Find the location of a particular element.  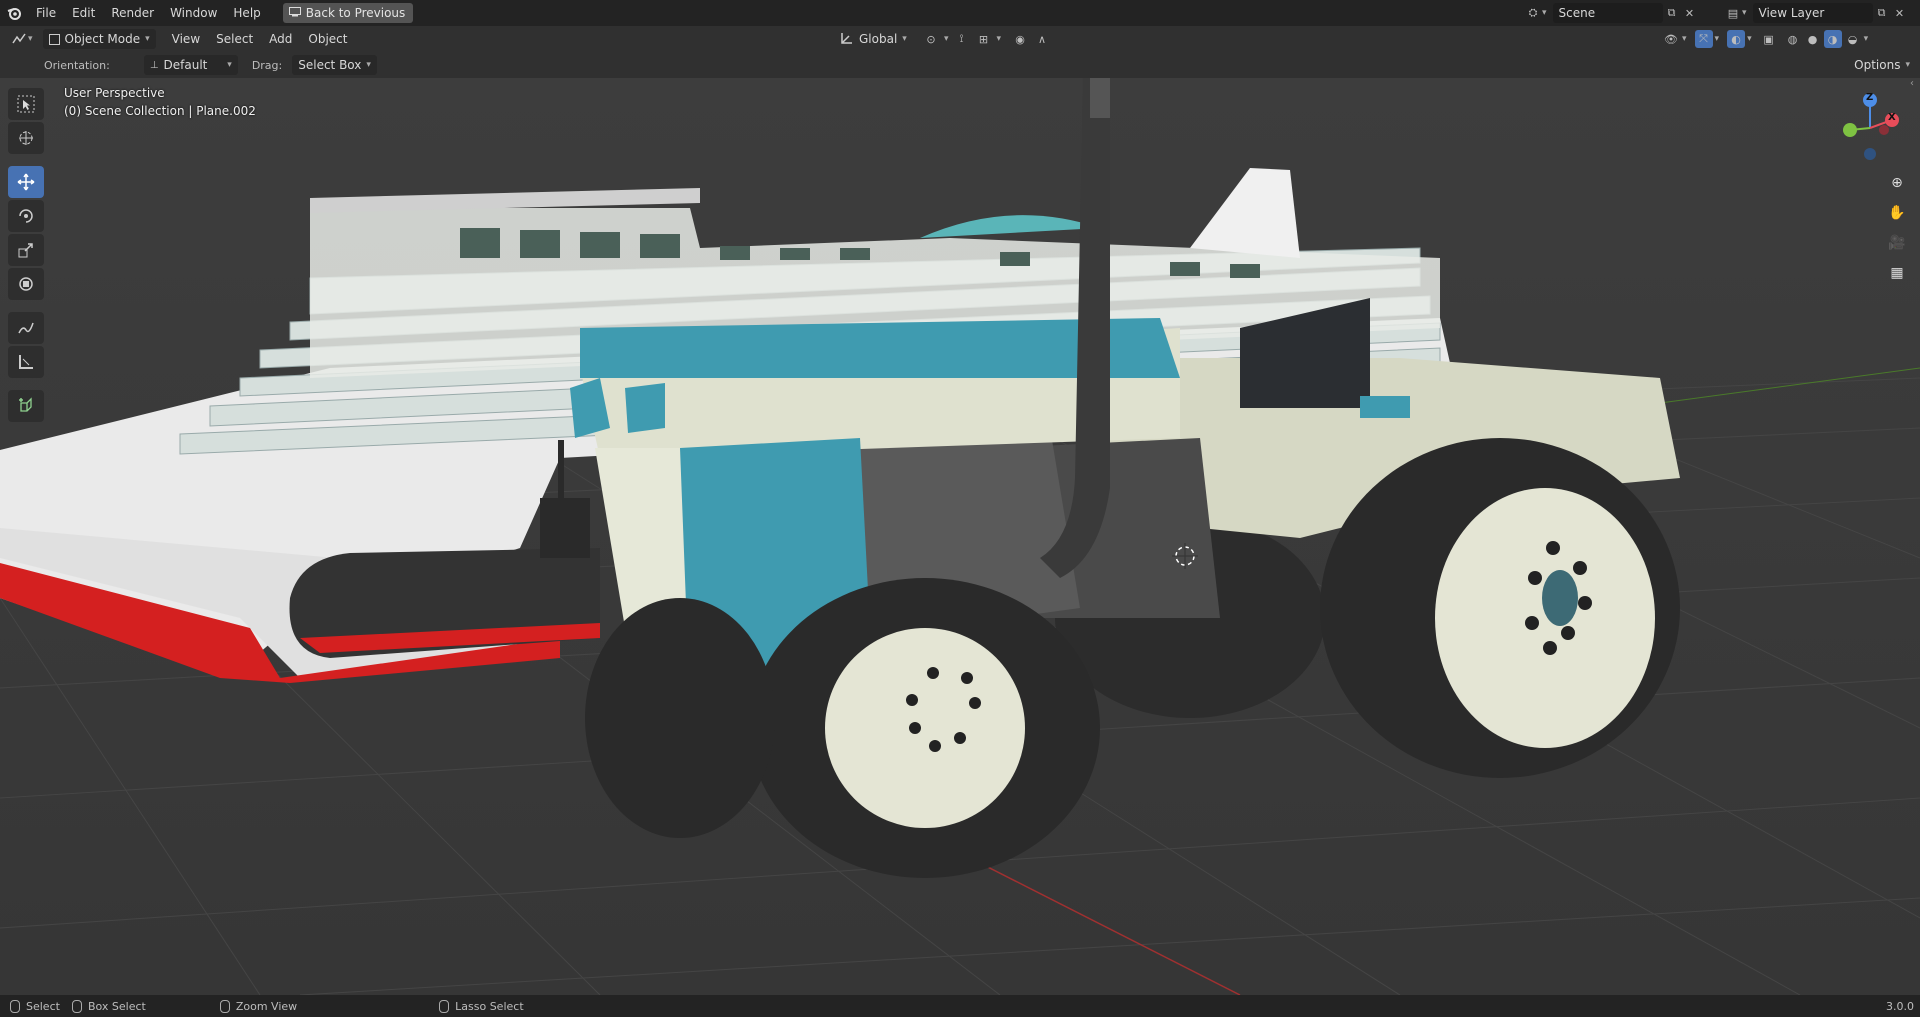

proportional-editing-icon: ◉ is located at coordinates (1020, 39).